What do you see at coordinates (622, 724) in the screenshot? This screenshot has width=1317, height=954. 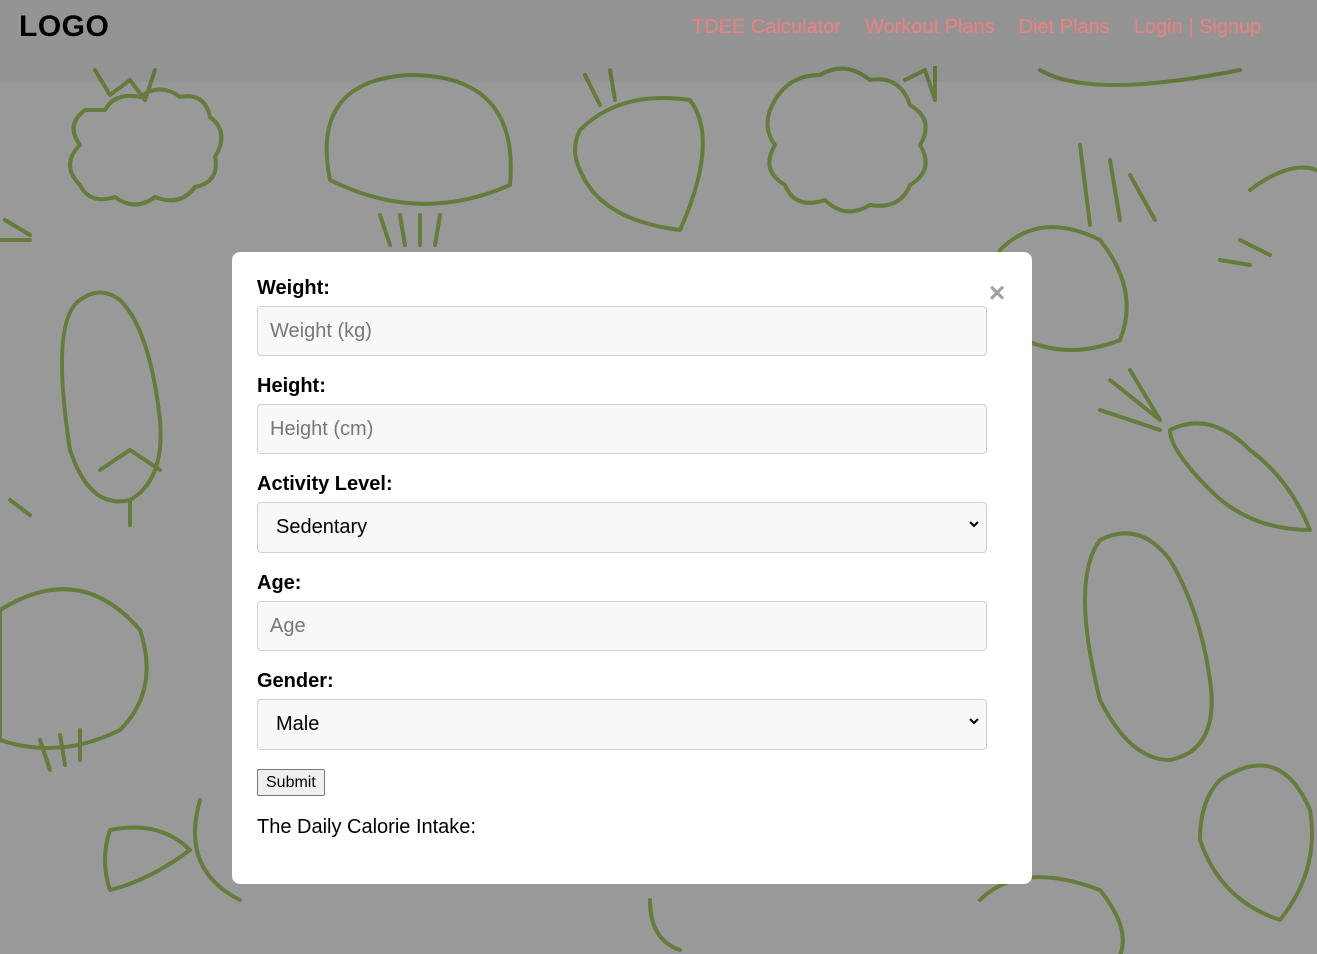 I see `gender-select: Male` at bounding box center [622, 724].